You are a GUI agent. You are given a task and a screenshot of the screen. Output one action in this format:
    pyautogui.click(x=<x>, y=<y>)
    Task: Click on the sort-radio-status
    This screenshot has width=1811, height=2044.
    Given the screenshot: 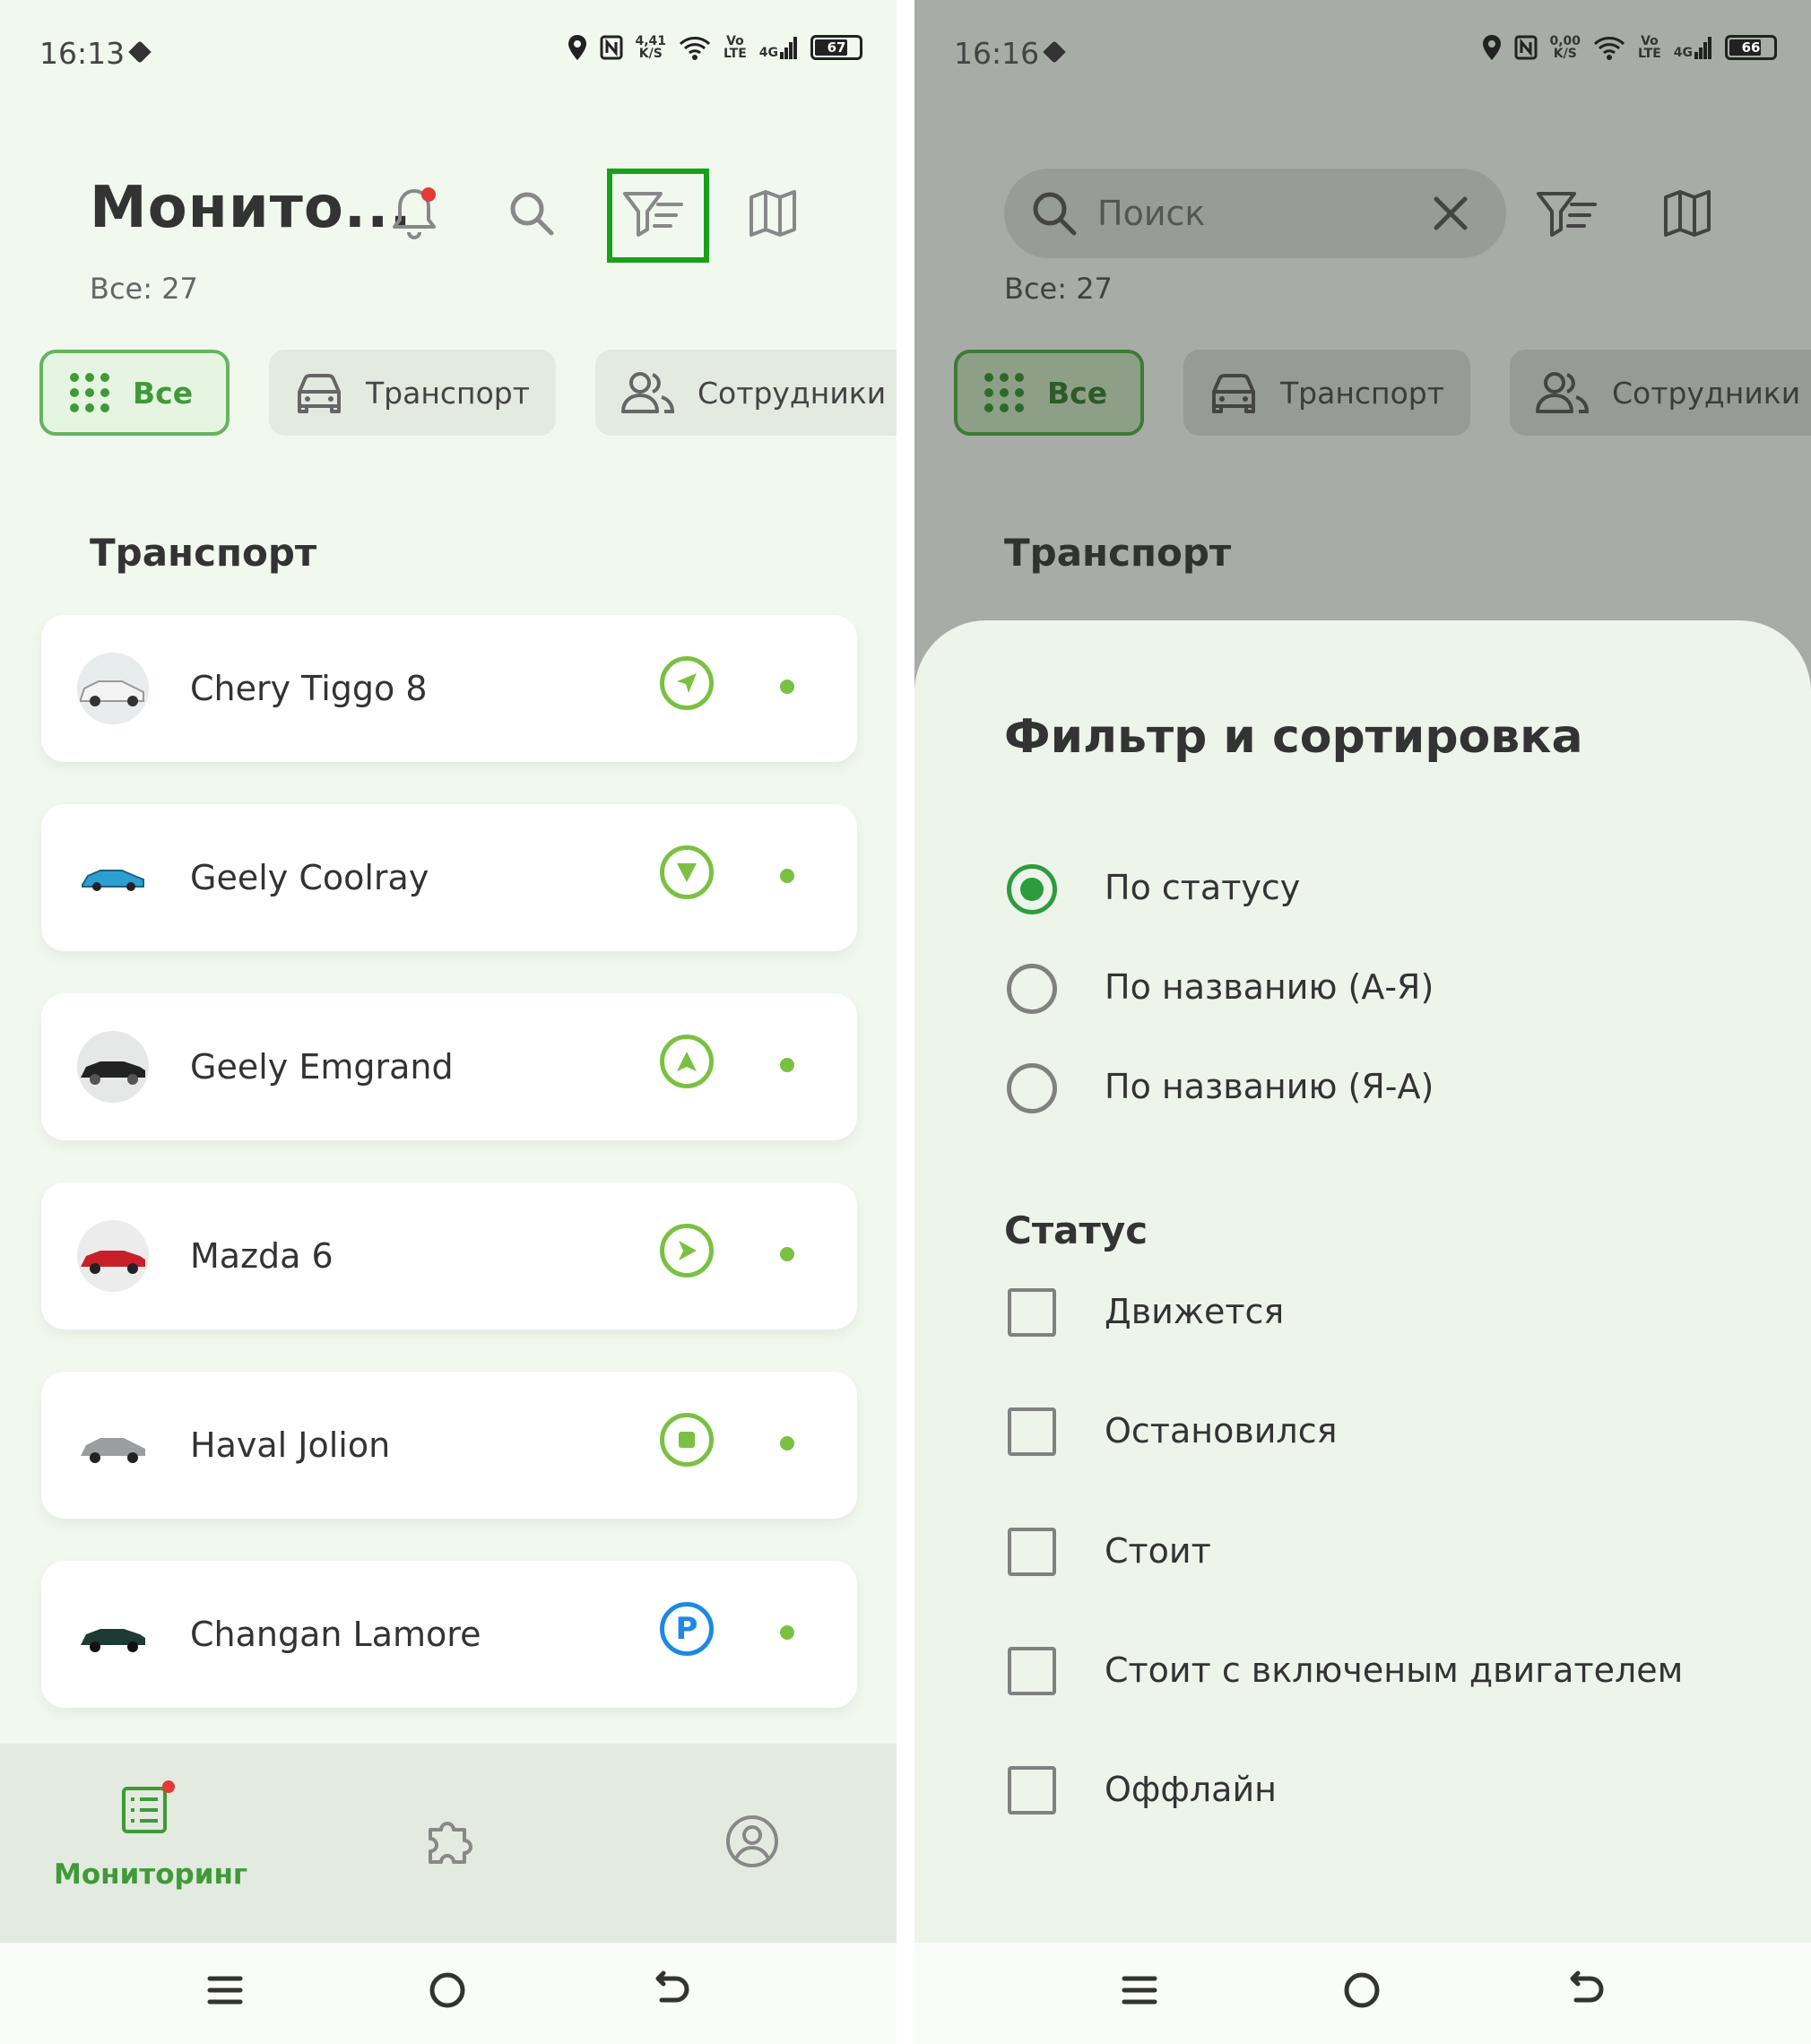 What is the action you would take?
    pyautogui.click(x=1032, y=889)
    